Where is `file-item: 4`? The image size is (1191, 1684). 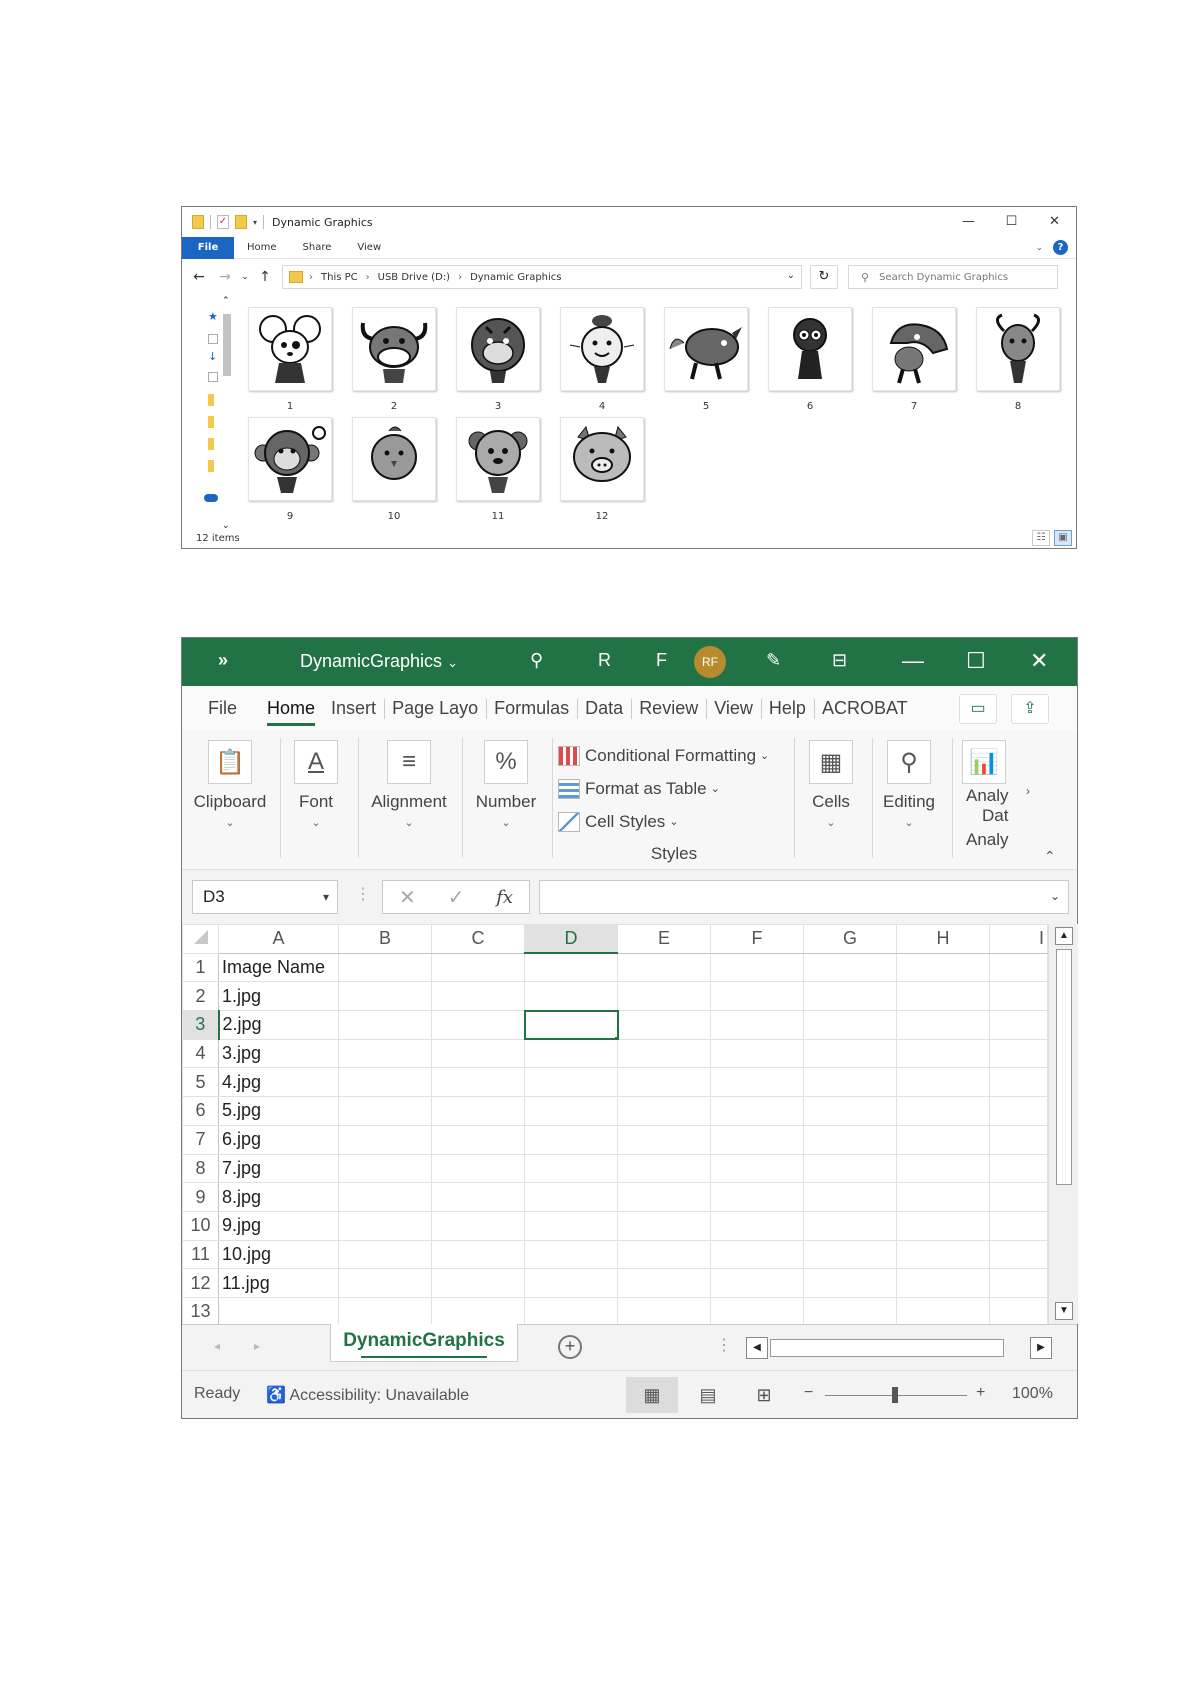
file-item: 4 is located at coordinates (602, 359).